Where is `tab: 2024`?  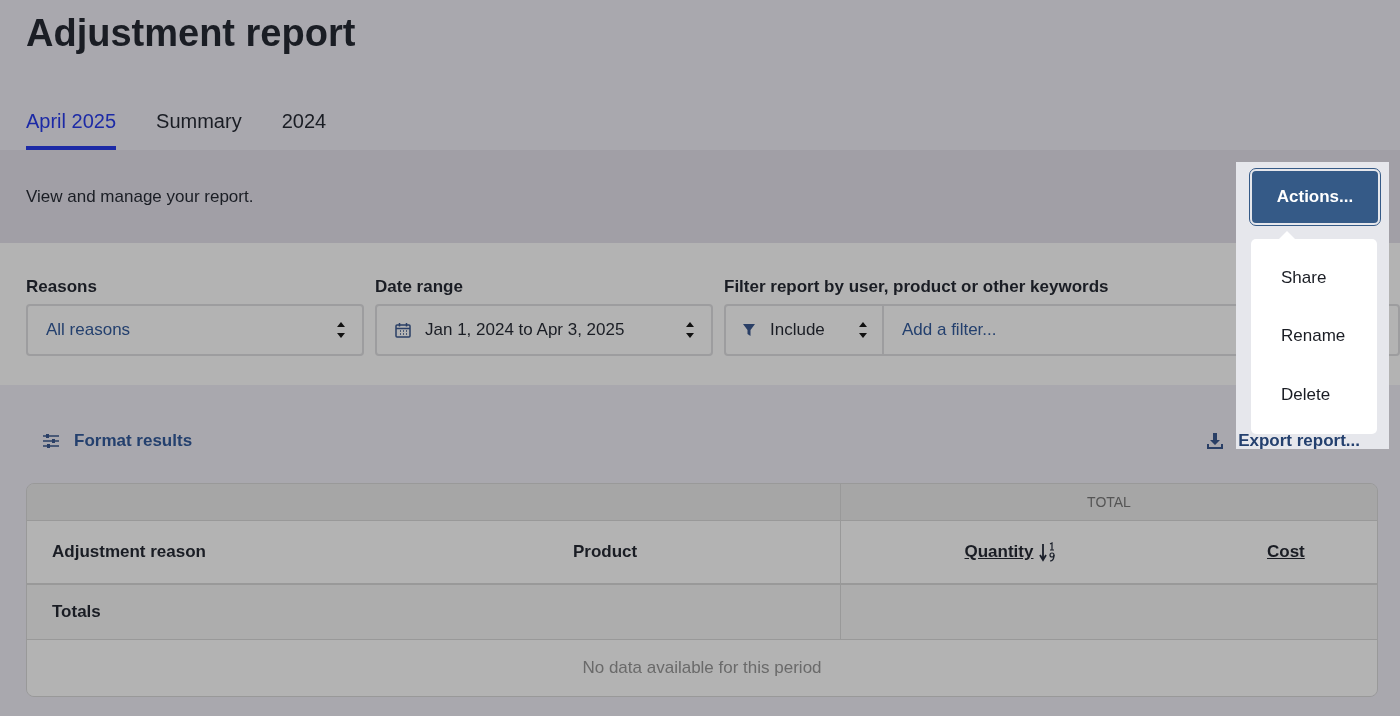
tab: 2024 is located at coordinates (304, 130).